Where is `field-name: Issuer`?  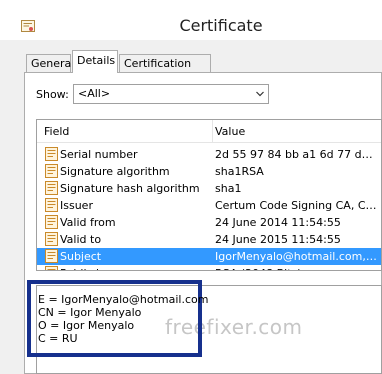
field-name: Issuer is located at coordinates (76, 205).